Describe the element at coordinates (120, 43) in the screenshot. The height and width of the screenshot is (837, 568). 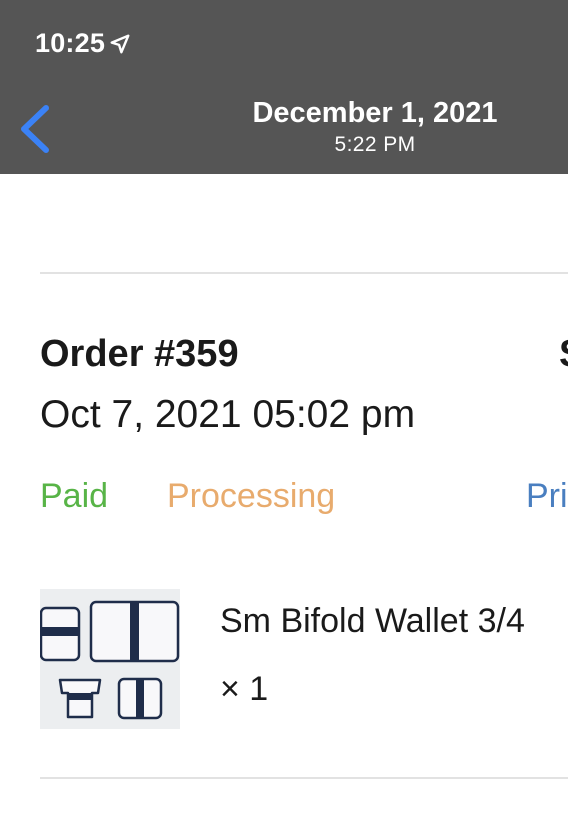
I see `location-arrow-icon` at that location.